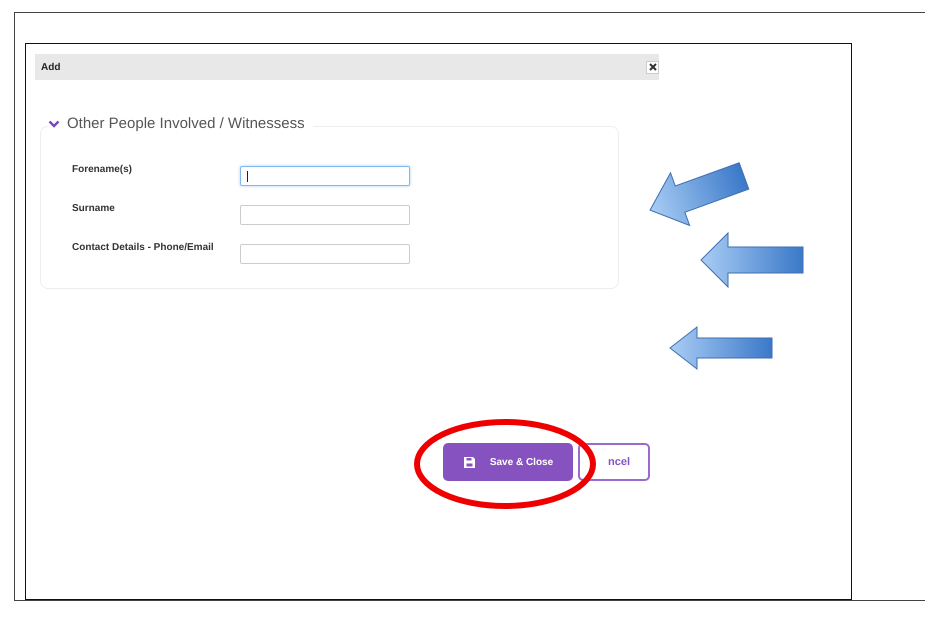  What do you see at coordinates (50, 67) in the screenshot?
I see `dialog-title: Add` at bounding box center [50, 67].